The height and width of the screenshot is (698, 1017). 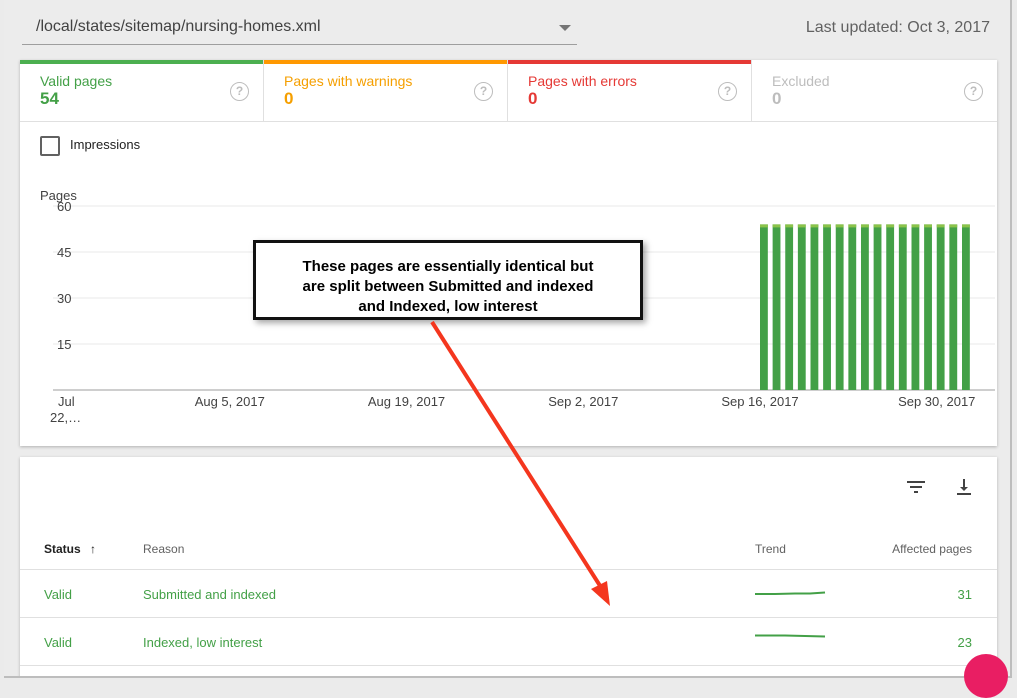 What do you see at coordinates (385, 62) in the screenshot?
I see `tab-warnings-indicator` at bounding box center [385, 62].